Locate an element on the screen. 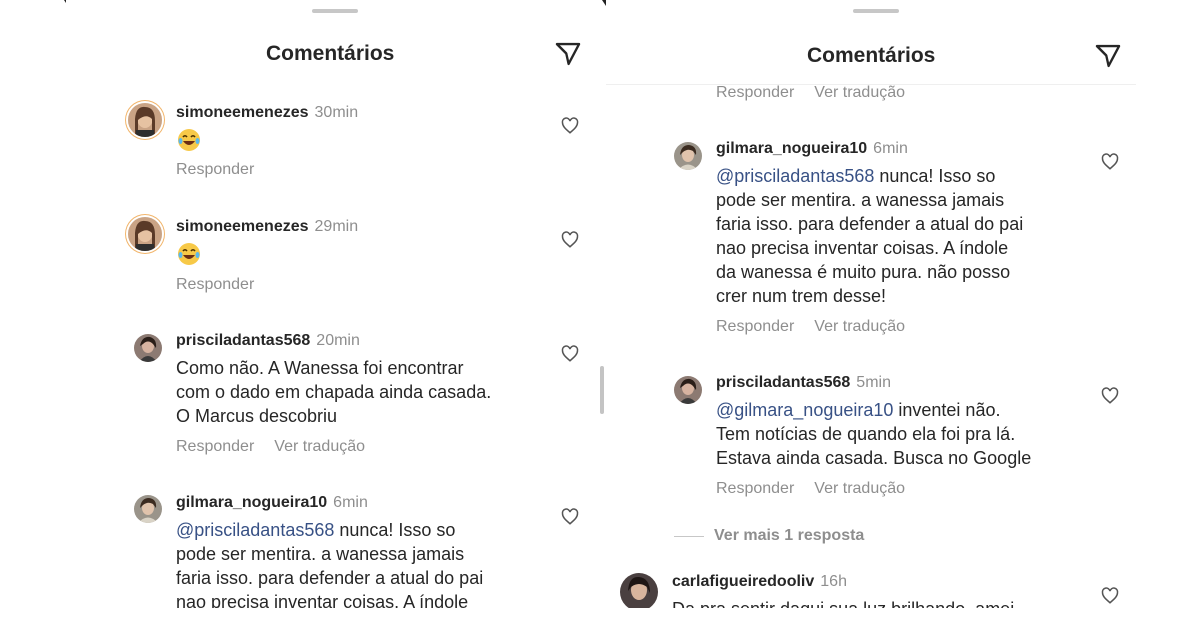 The image size is (1200, 630). view-more-replies: Ver mais 1 resposta is located at coordinates (769, 536).